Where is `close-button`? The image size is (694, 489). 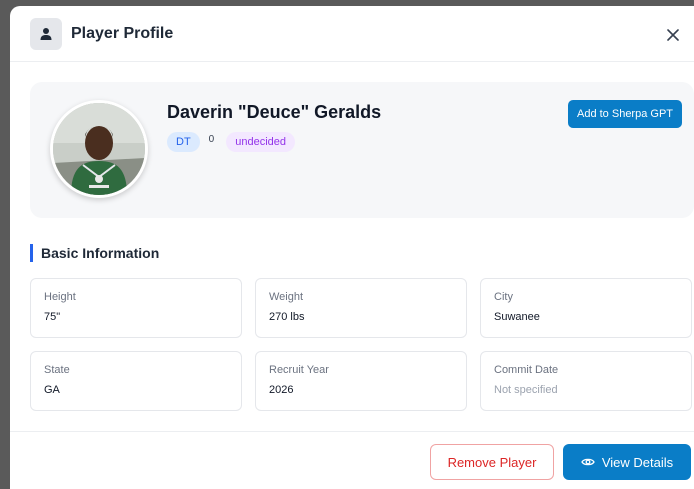 close-button is located at coordinates (673, 35).